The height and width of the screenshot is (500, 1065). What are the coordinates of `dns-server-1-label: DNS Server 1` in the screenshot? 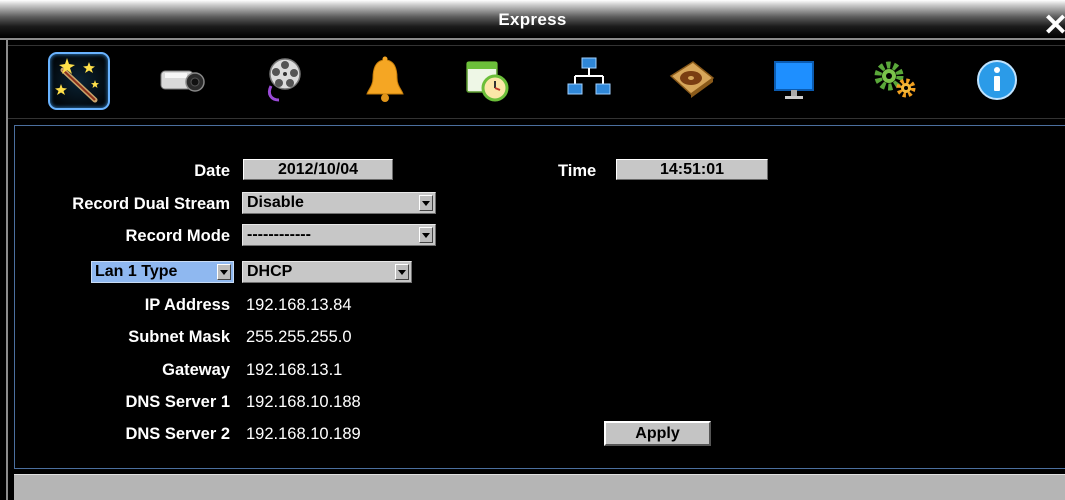 It's located at (177, 402).